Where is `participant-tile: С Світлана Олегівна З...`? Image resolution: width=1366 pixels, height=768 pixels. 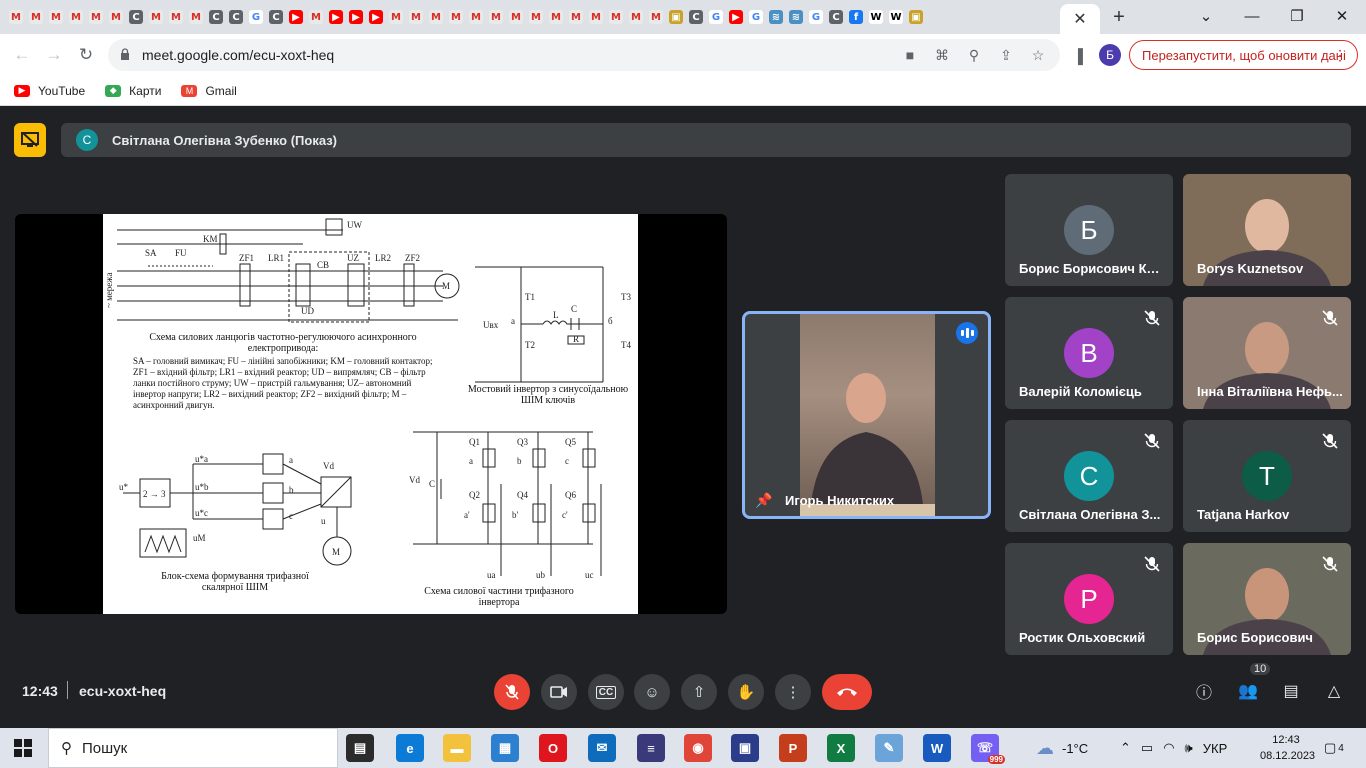
participant-tile: С Світлана Олегівна З... is located at coordinates (1089, 476).